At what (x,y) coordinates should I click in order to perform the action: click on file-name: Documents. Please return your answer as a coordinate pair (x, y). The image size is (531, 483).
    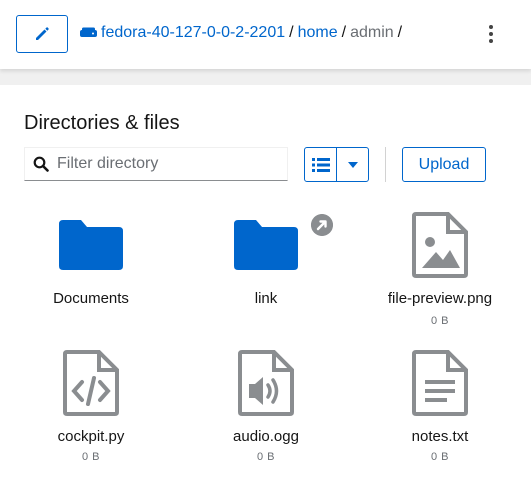
    Looking at the image, I should click on (91, 298).